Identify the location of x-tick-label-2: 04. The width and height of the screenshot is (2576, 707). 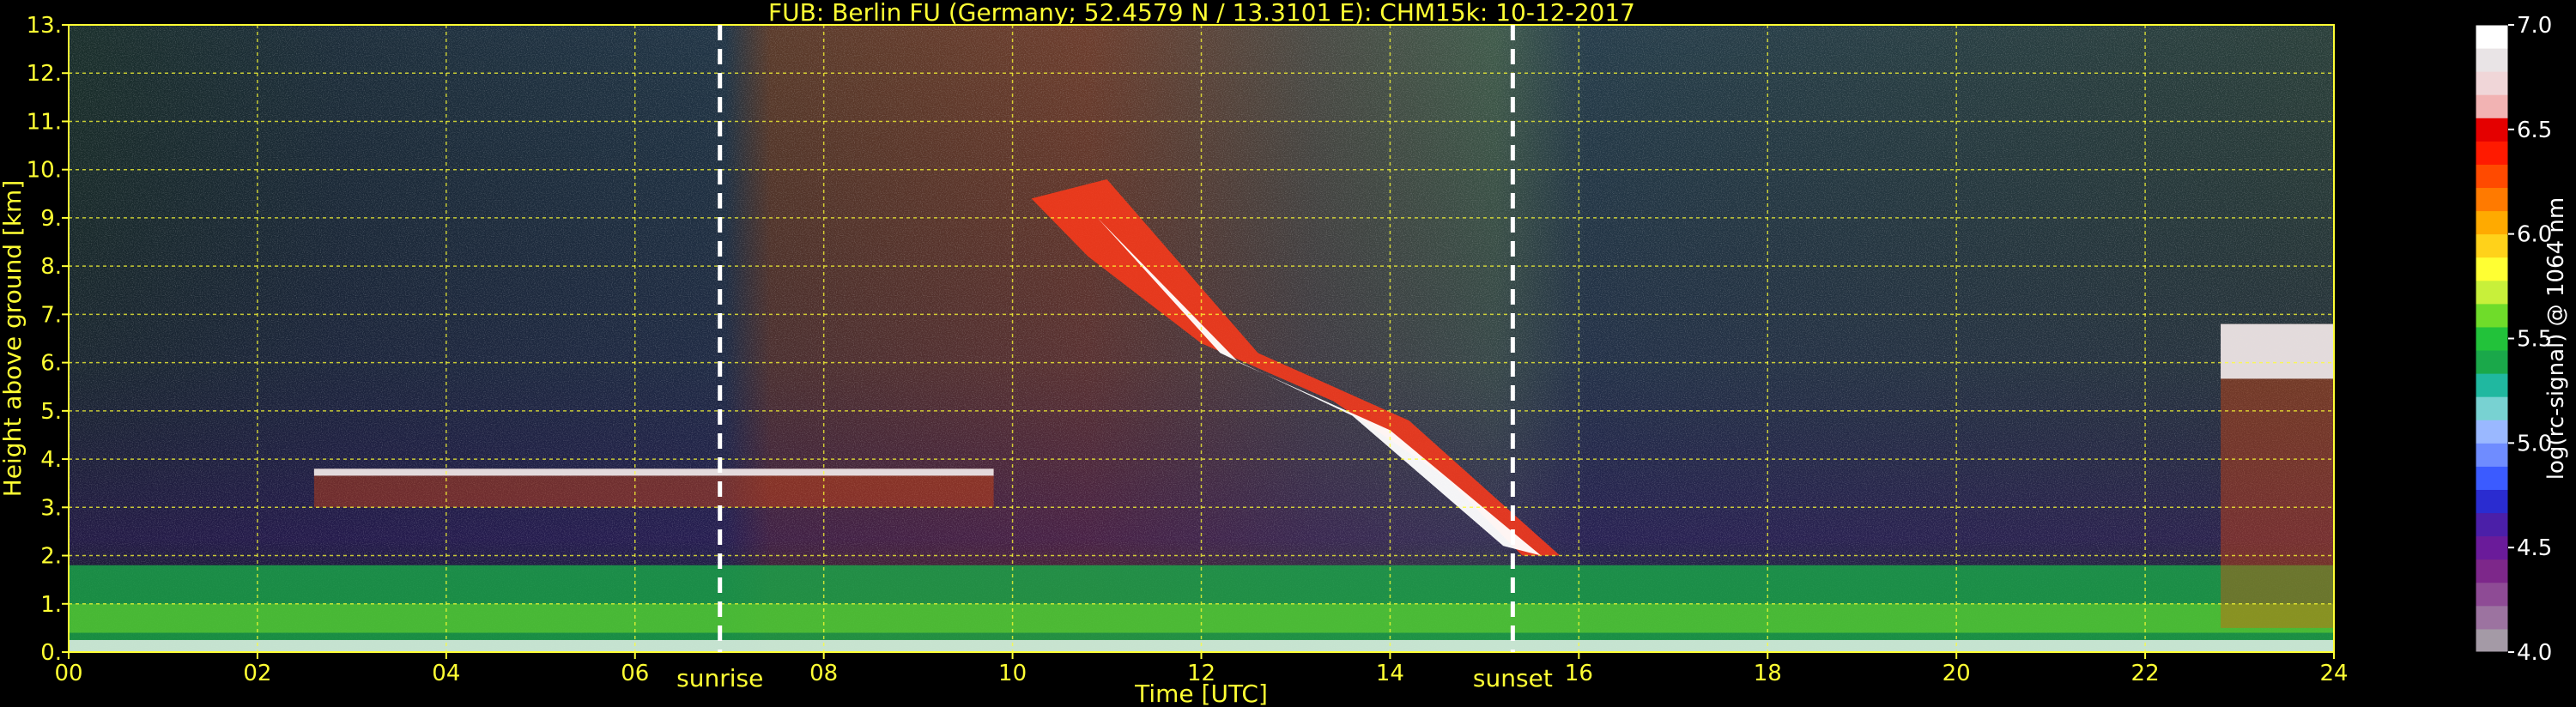
(446, 674).